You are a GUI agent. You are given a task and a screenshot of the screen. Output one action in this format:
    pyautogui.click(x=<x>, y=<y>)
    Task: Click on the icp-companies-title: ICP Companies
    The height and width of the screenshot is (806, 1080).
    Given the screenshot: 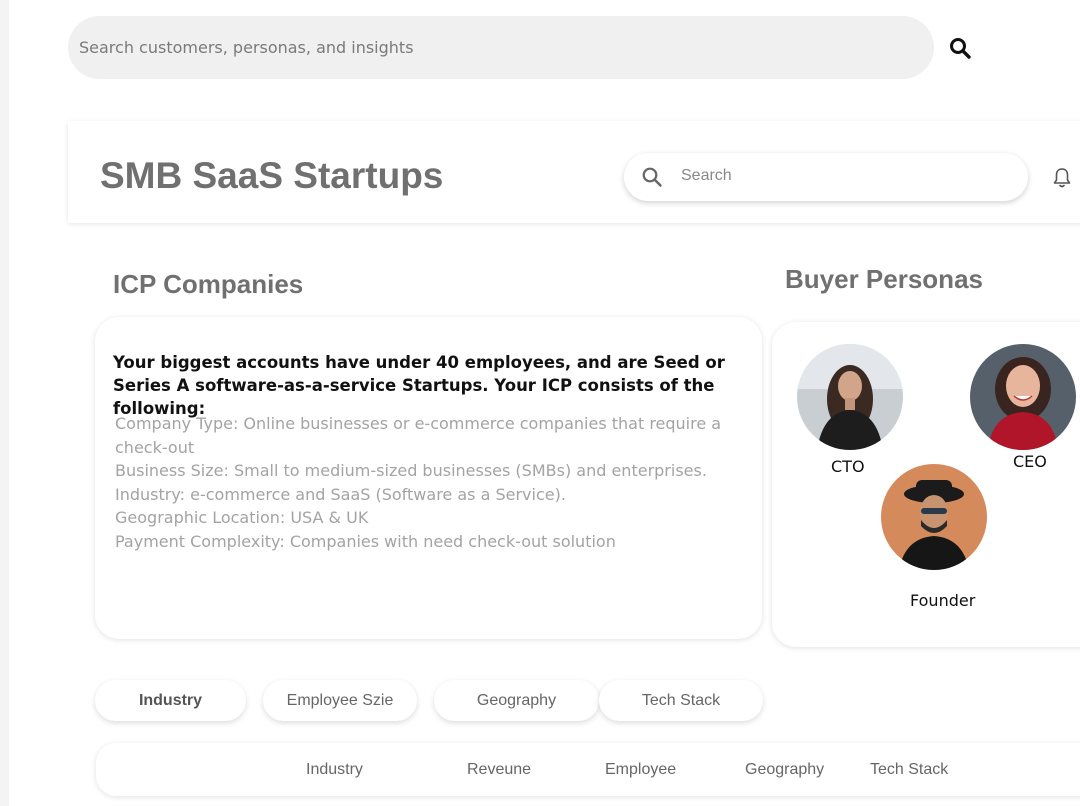 What is the action you would take?
    pyautogui.click(x=208, y=284)
    